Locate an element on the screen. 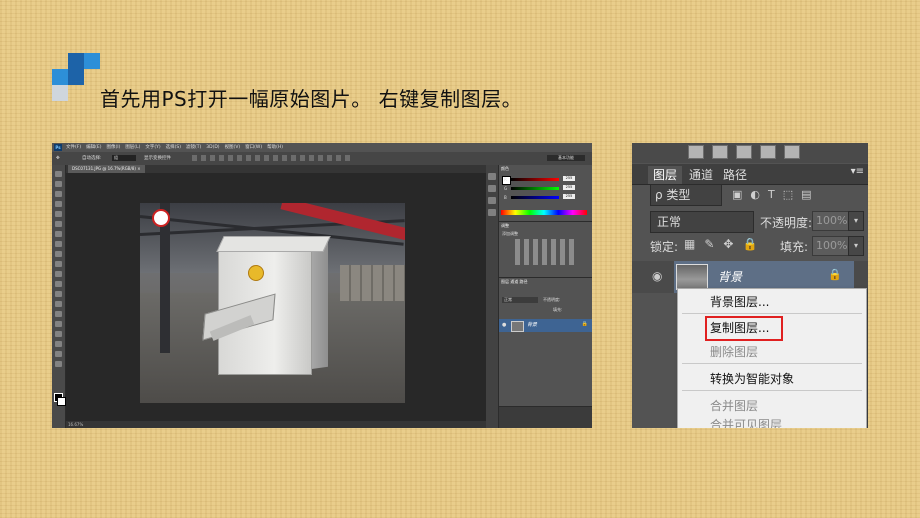 Image resolution: width=920 pixels, height=518 pixels. color-panel-tab: 颜色 is located at coordinates (505, 168).